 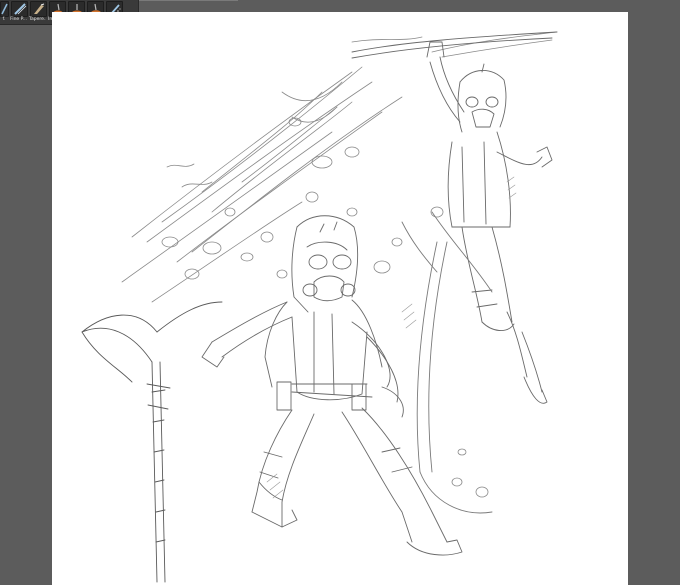 What do you see at coordinates (4, 9) in the screenshot?
I see `brush-stroke-icon` at bounding box center [4, 9].